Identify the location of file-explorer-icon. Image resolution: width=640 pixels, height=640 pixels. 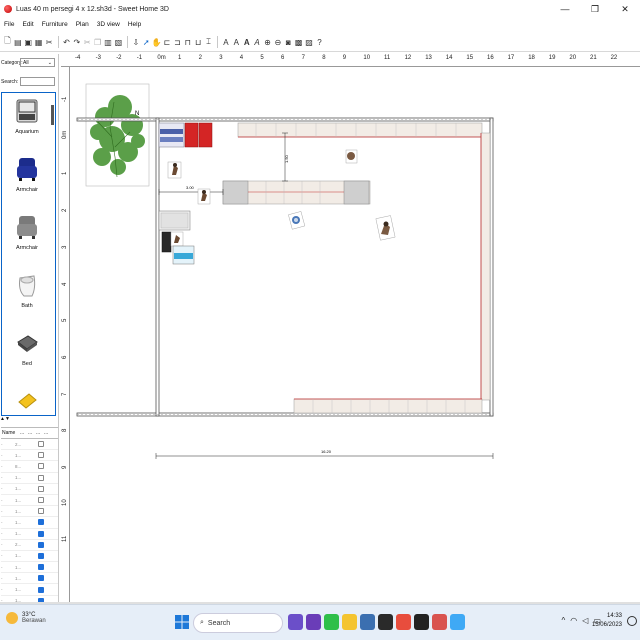
(349, 622).